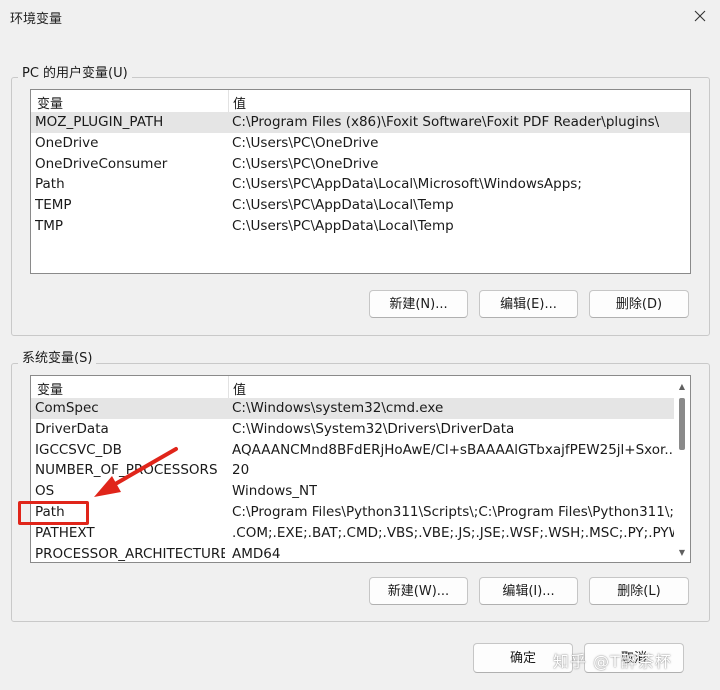 Image resolution: width=720 pixels, height=690 pixels. What do you see at coordinates (612, 661) in the screenshot?
I see `watermark: 知乎 @T醉茶杯` at bounding box center [612, 661].